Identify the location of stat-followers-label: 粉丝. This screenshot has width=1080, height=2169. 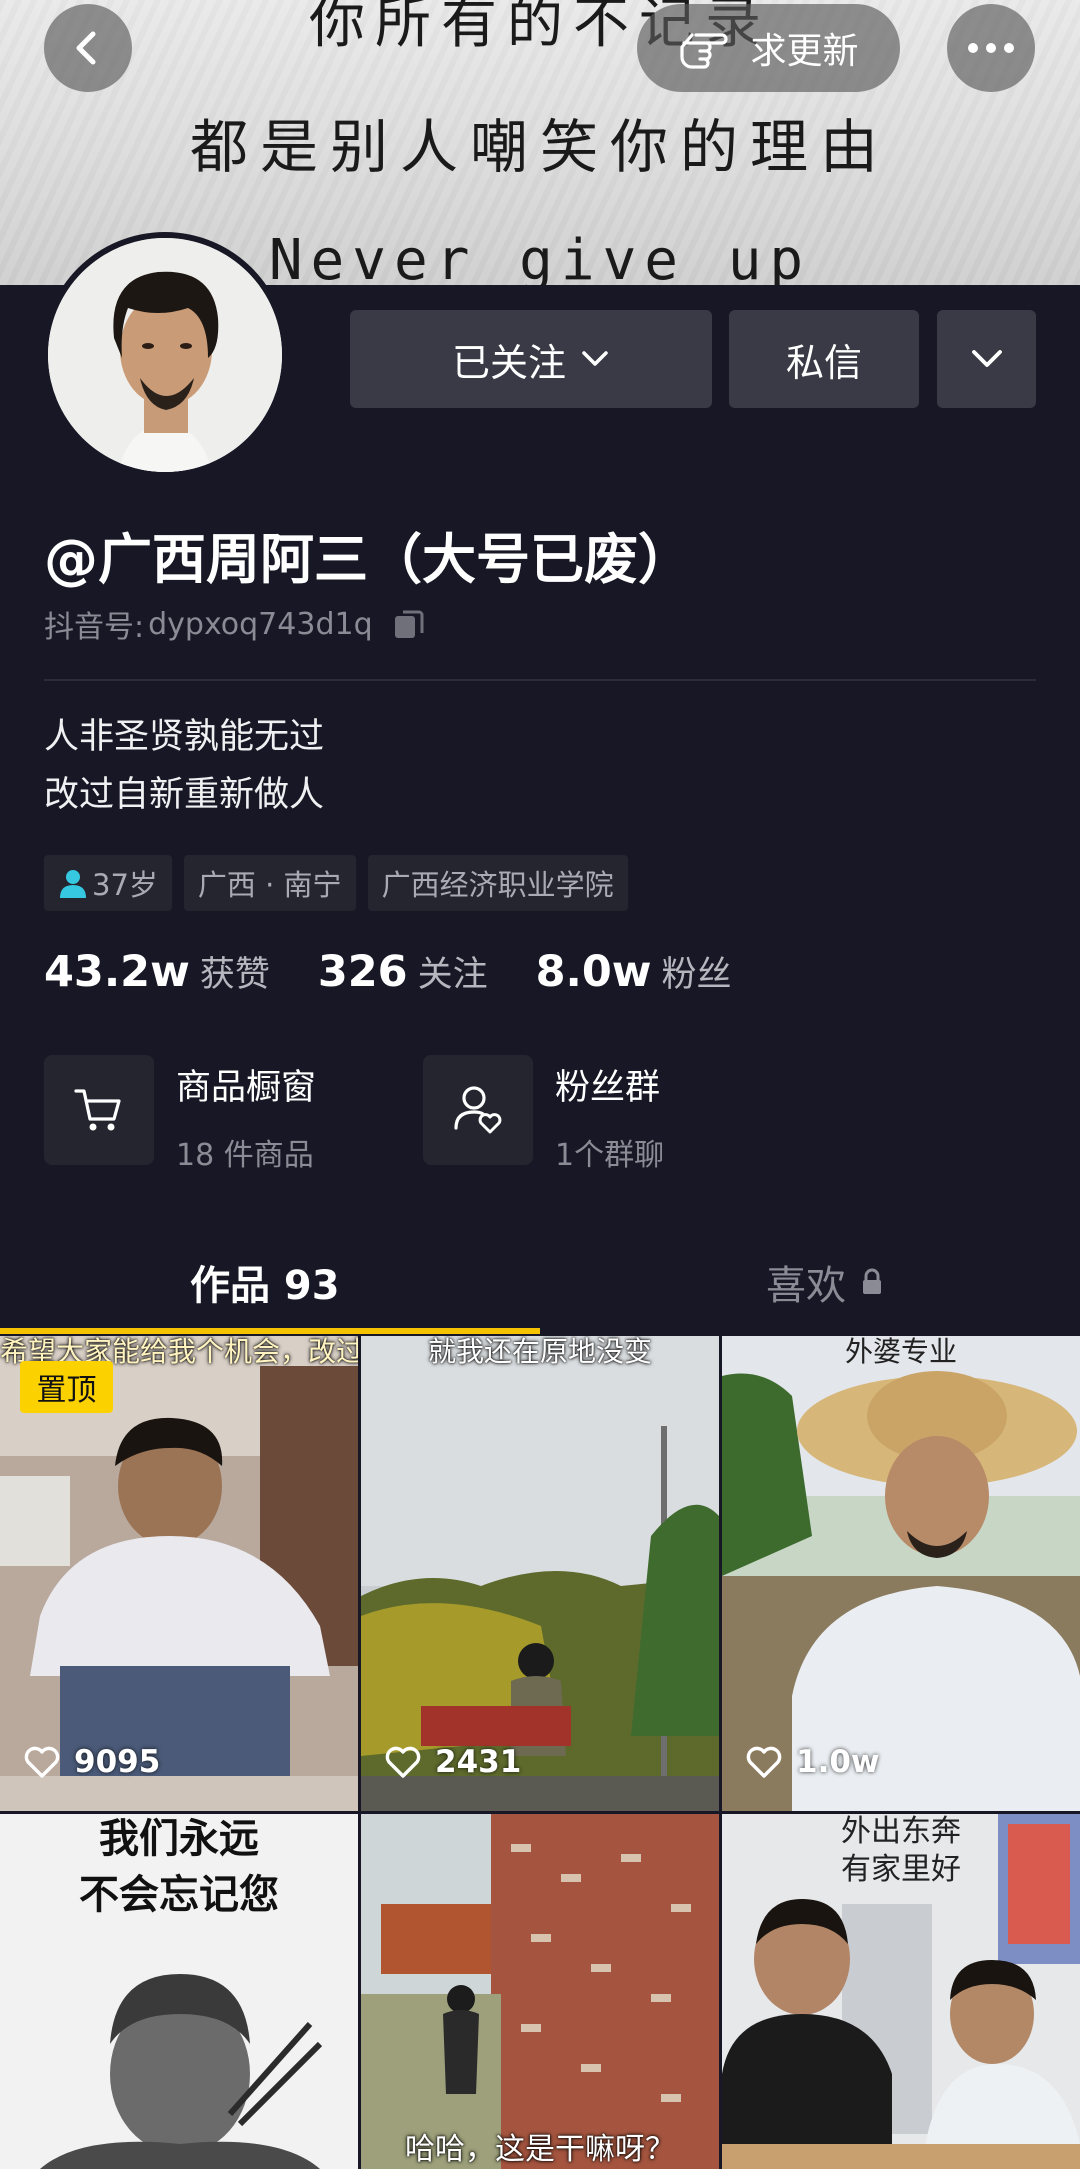
(696, 975).